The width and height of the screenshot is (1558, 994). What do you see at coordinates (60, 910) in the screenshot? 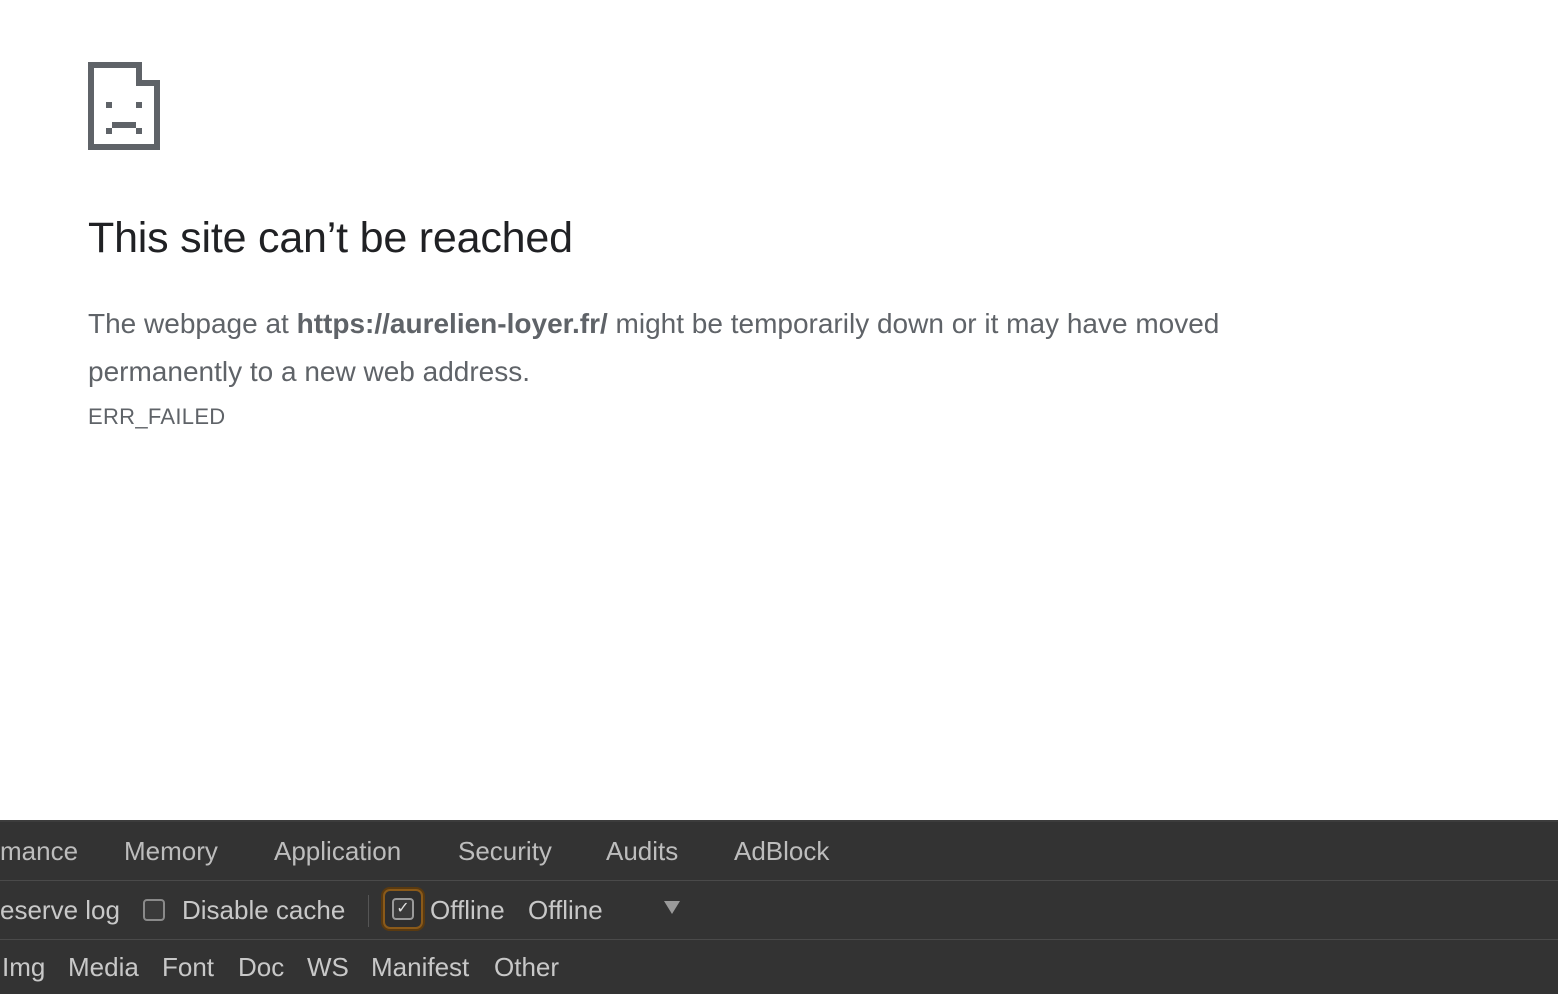
I see `preserve-log-label: eserve log` at bounding box center [60, 910].